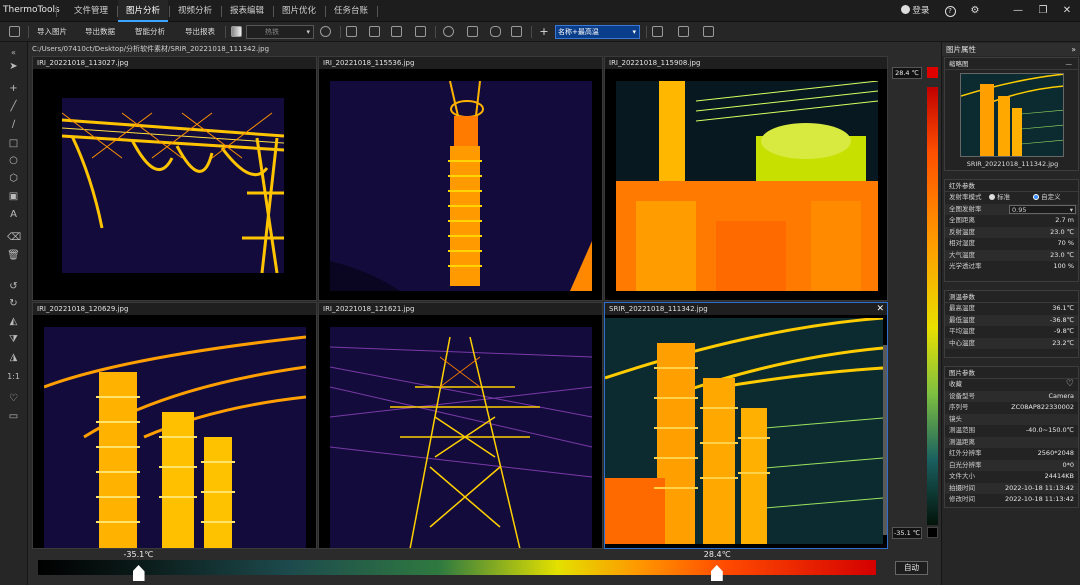 This screenshot has width=1080, height=585. What do you see at coordinates (138, 554) in the screenshot?
I see `range-min-label: -35.1℃` at bounding box center [138, 554].